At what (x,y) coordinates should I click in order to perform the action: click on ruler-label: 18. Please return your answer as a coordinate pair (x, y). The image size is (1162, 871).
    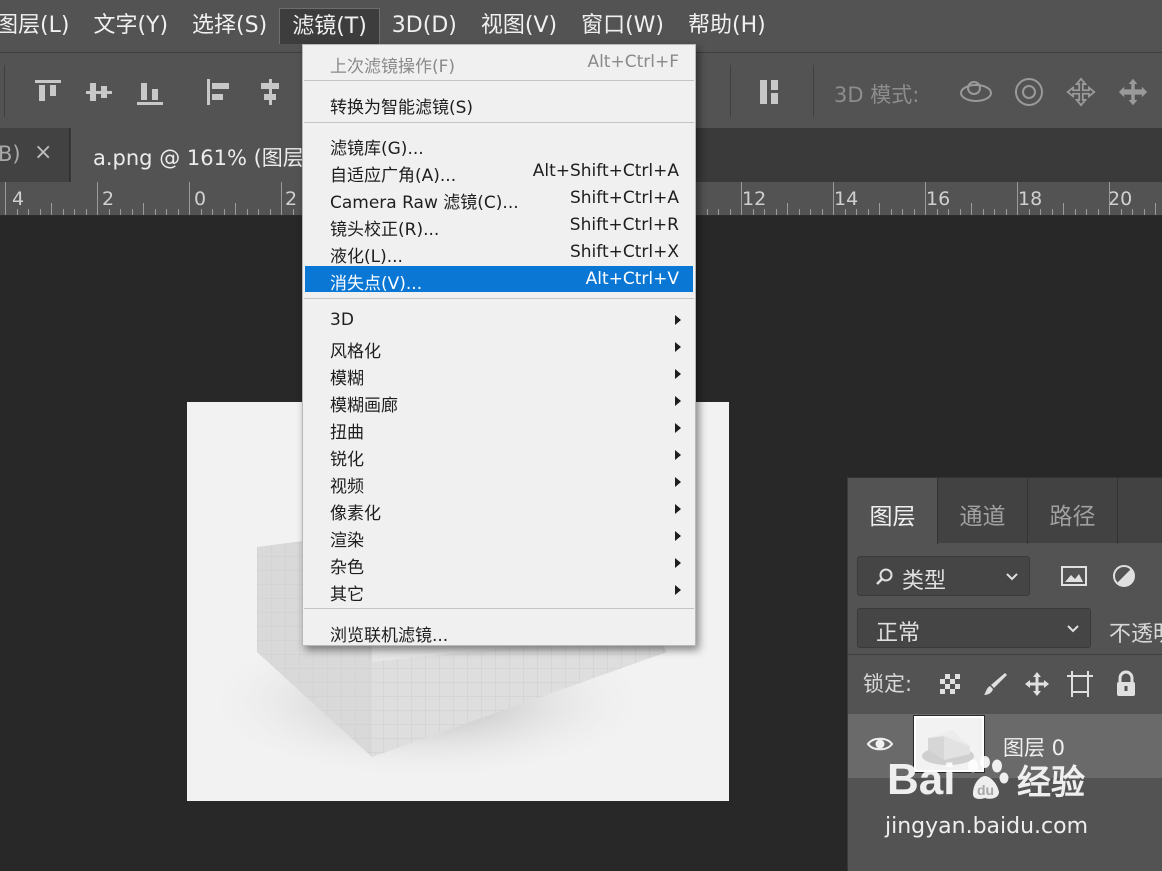
    Looking at the image, I should click on (1030, 199).